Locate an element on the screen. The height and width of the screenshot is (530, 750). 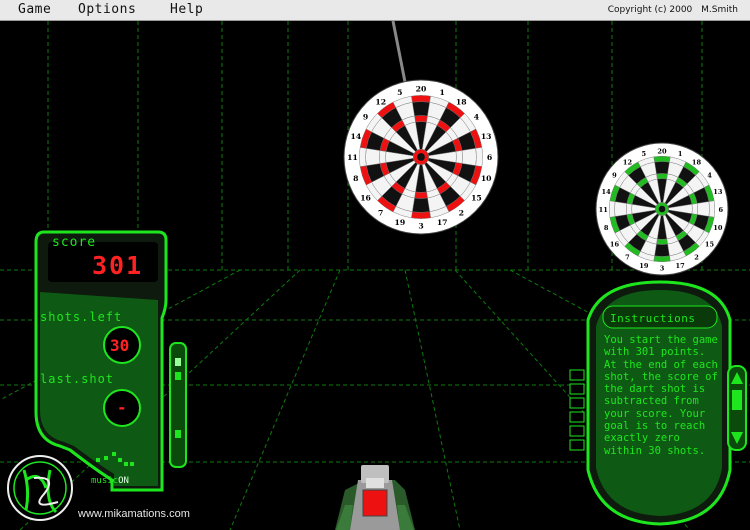
menu-help: Help is located at coordinates (186, 9).